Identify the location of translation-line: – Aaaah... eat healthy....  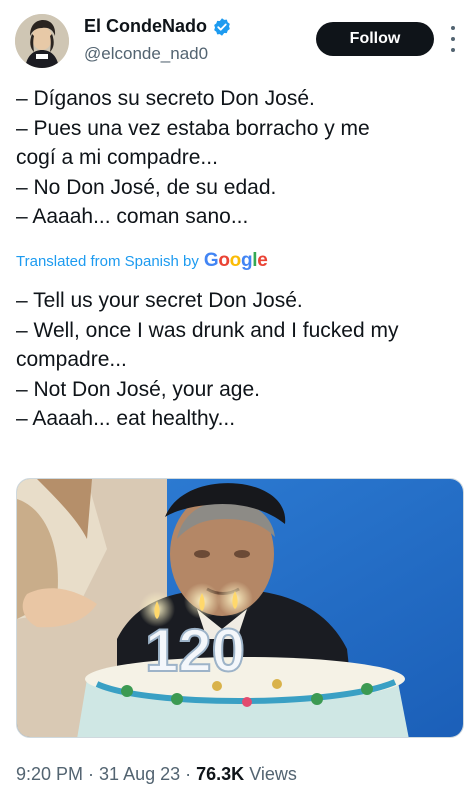
(126, 418).